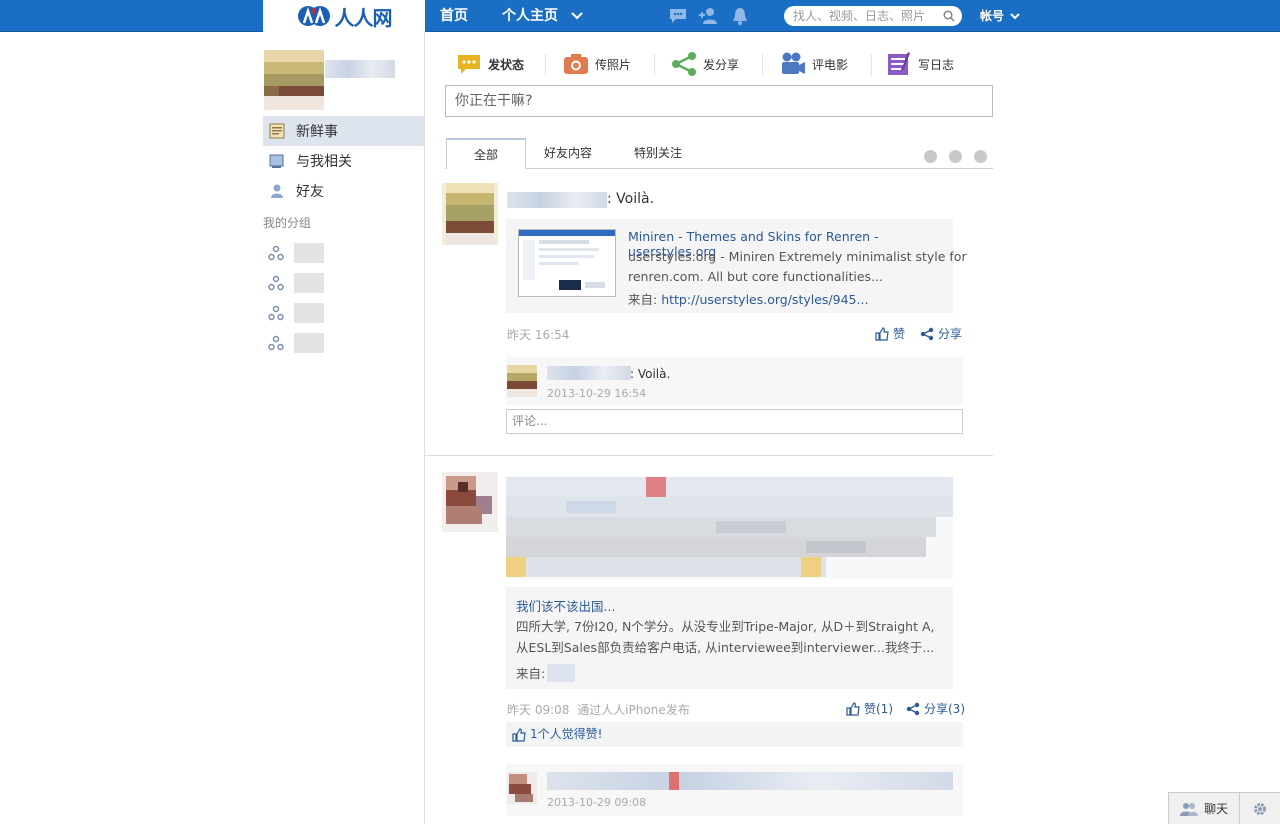 This screenshot has width=1280, height=824. Describe the element at coordinates (1205, 808) in the screenshot. I see `chat-button: 聊天` at that location.